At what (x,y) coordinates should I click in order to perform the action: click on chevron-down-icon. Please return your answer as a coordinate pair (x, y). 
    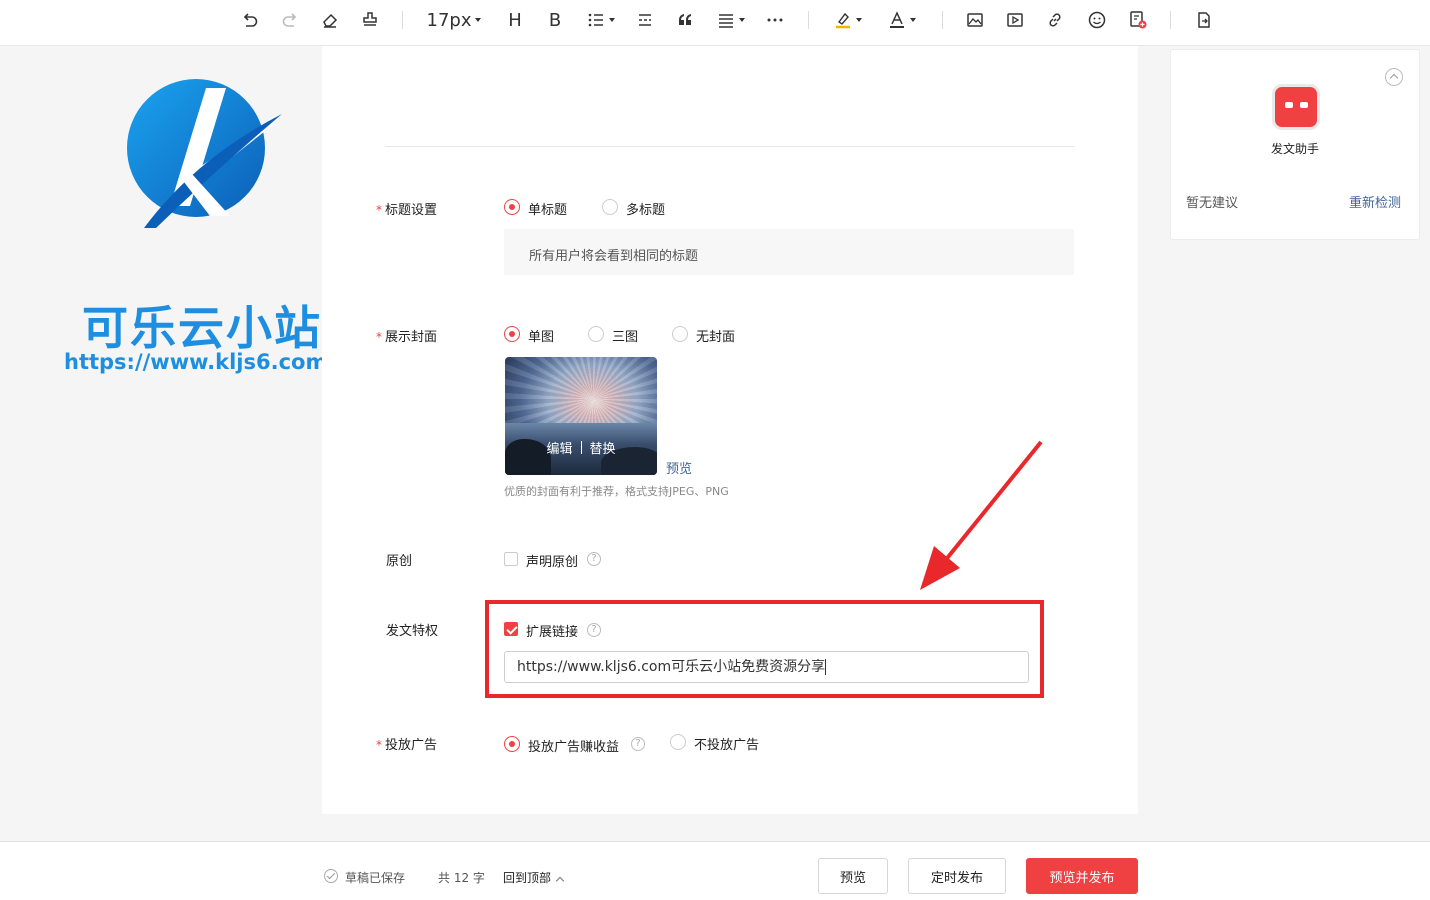
    Looking at the image, I should click on (478, 20).